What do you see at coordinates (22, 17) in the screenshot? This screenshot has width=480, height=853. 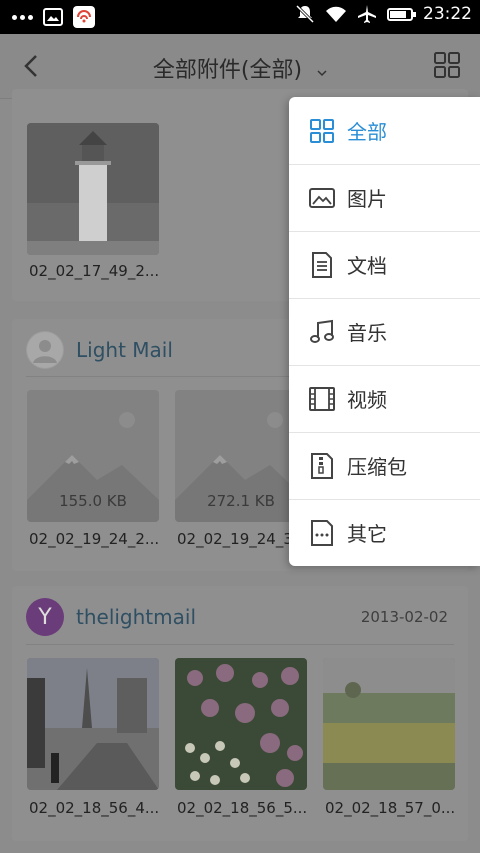 I see `more-dots-icon` at bounding box center [22, 17].